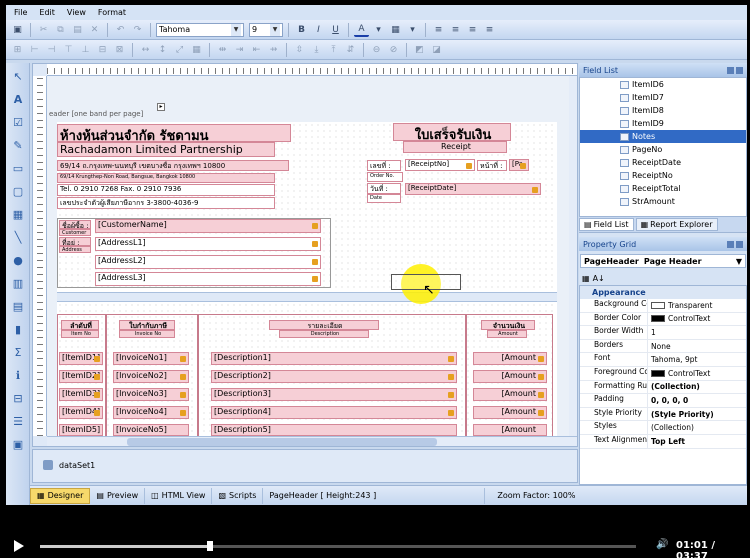  Describe the element at coordinates (102, 49) in the screenshot. I see `align-middles-icon: ⊟` at that location.